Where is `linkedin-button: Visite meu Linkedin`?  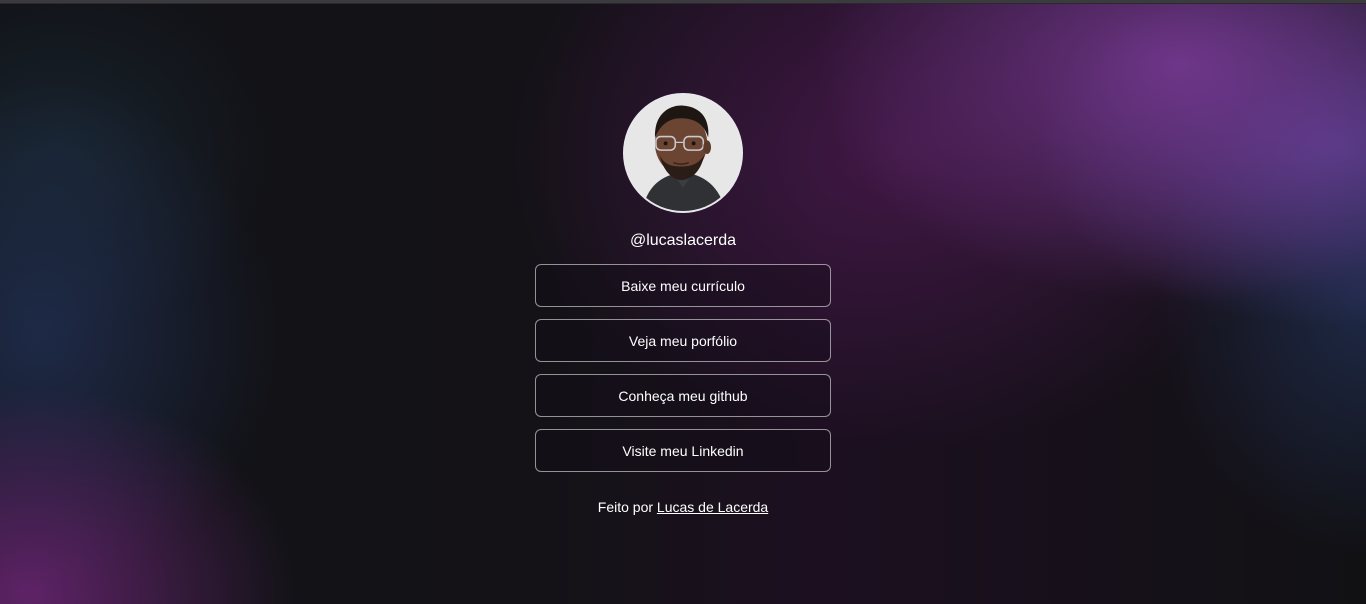
linkedin-button: Visite meu Linkedin is located at coordinates (683, 450).